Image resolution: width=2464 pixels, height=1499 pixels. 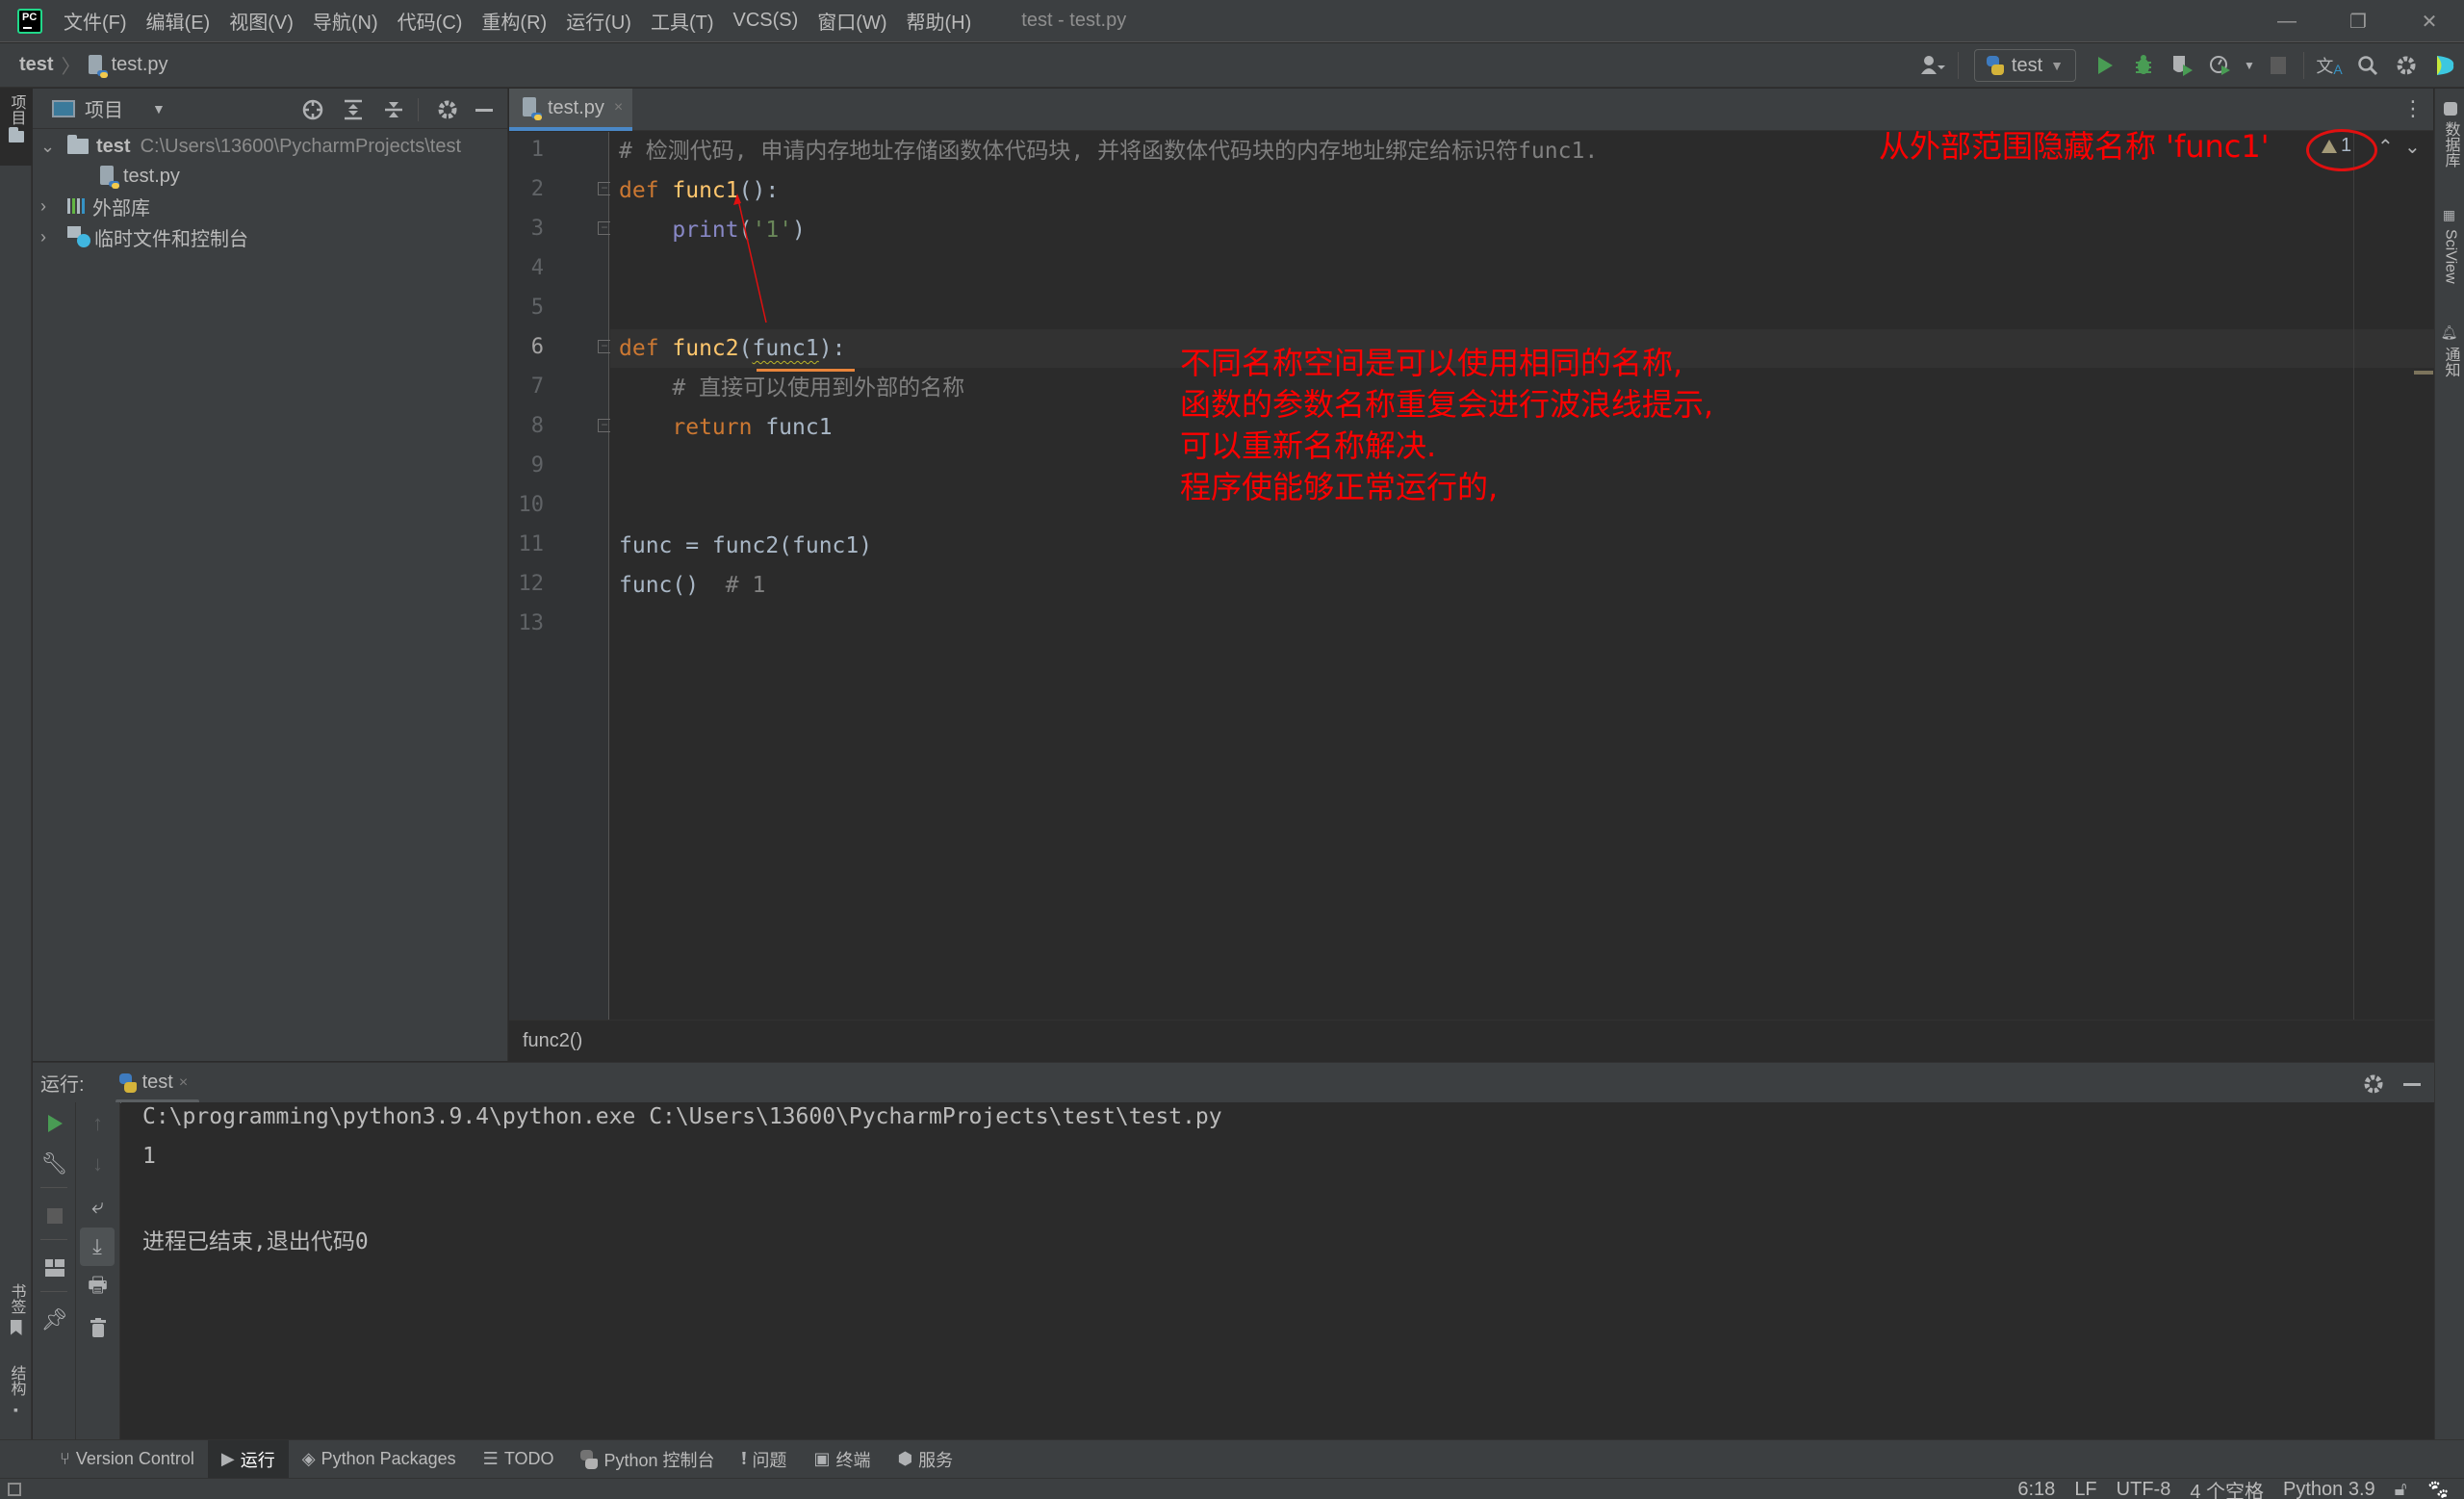 I want to click on menu-refactor: 重构(R), so click(x=514, y=21).